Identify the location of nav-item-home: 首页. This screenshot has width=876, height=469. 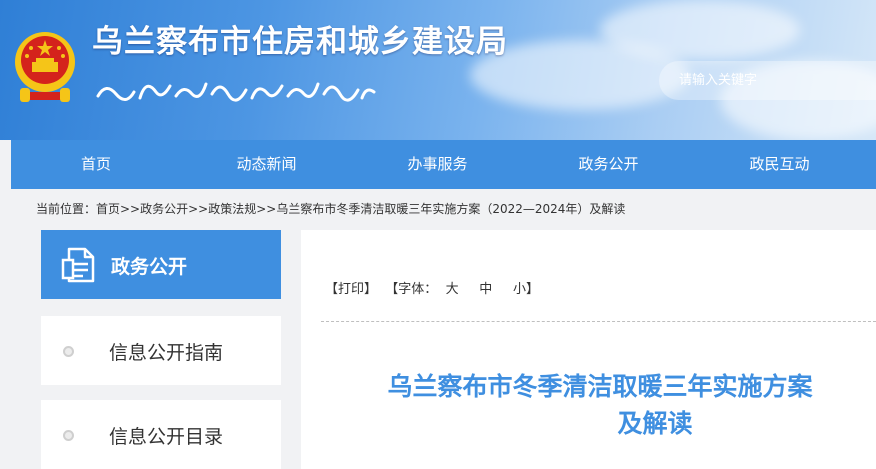
(96, 164).